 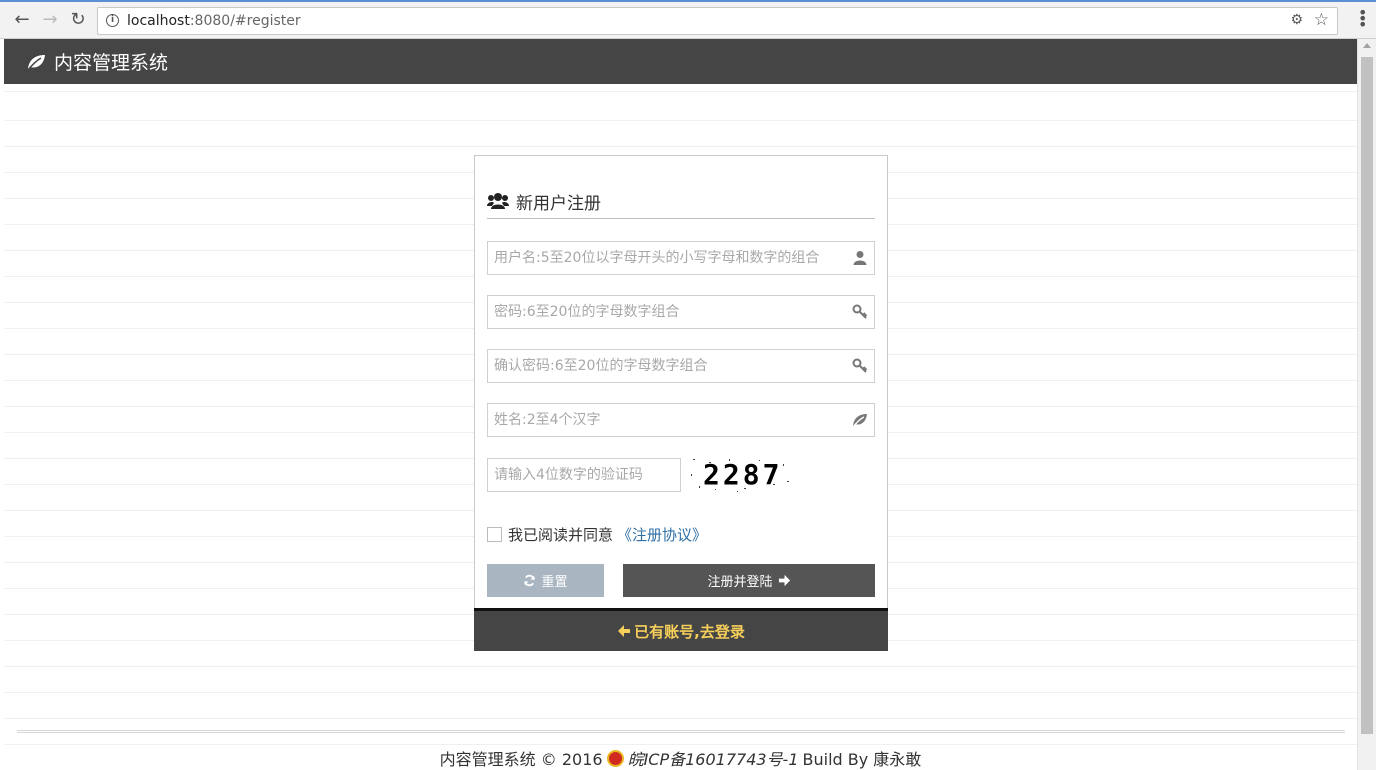 I want to click on vertical-scrollbar, so click(x=1366, y=404).